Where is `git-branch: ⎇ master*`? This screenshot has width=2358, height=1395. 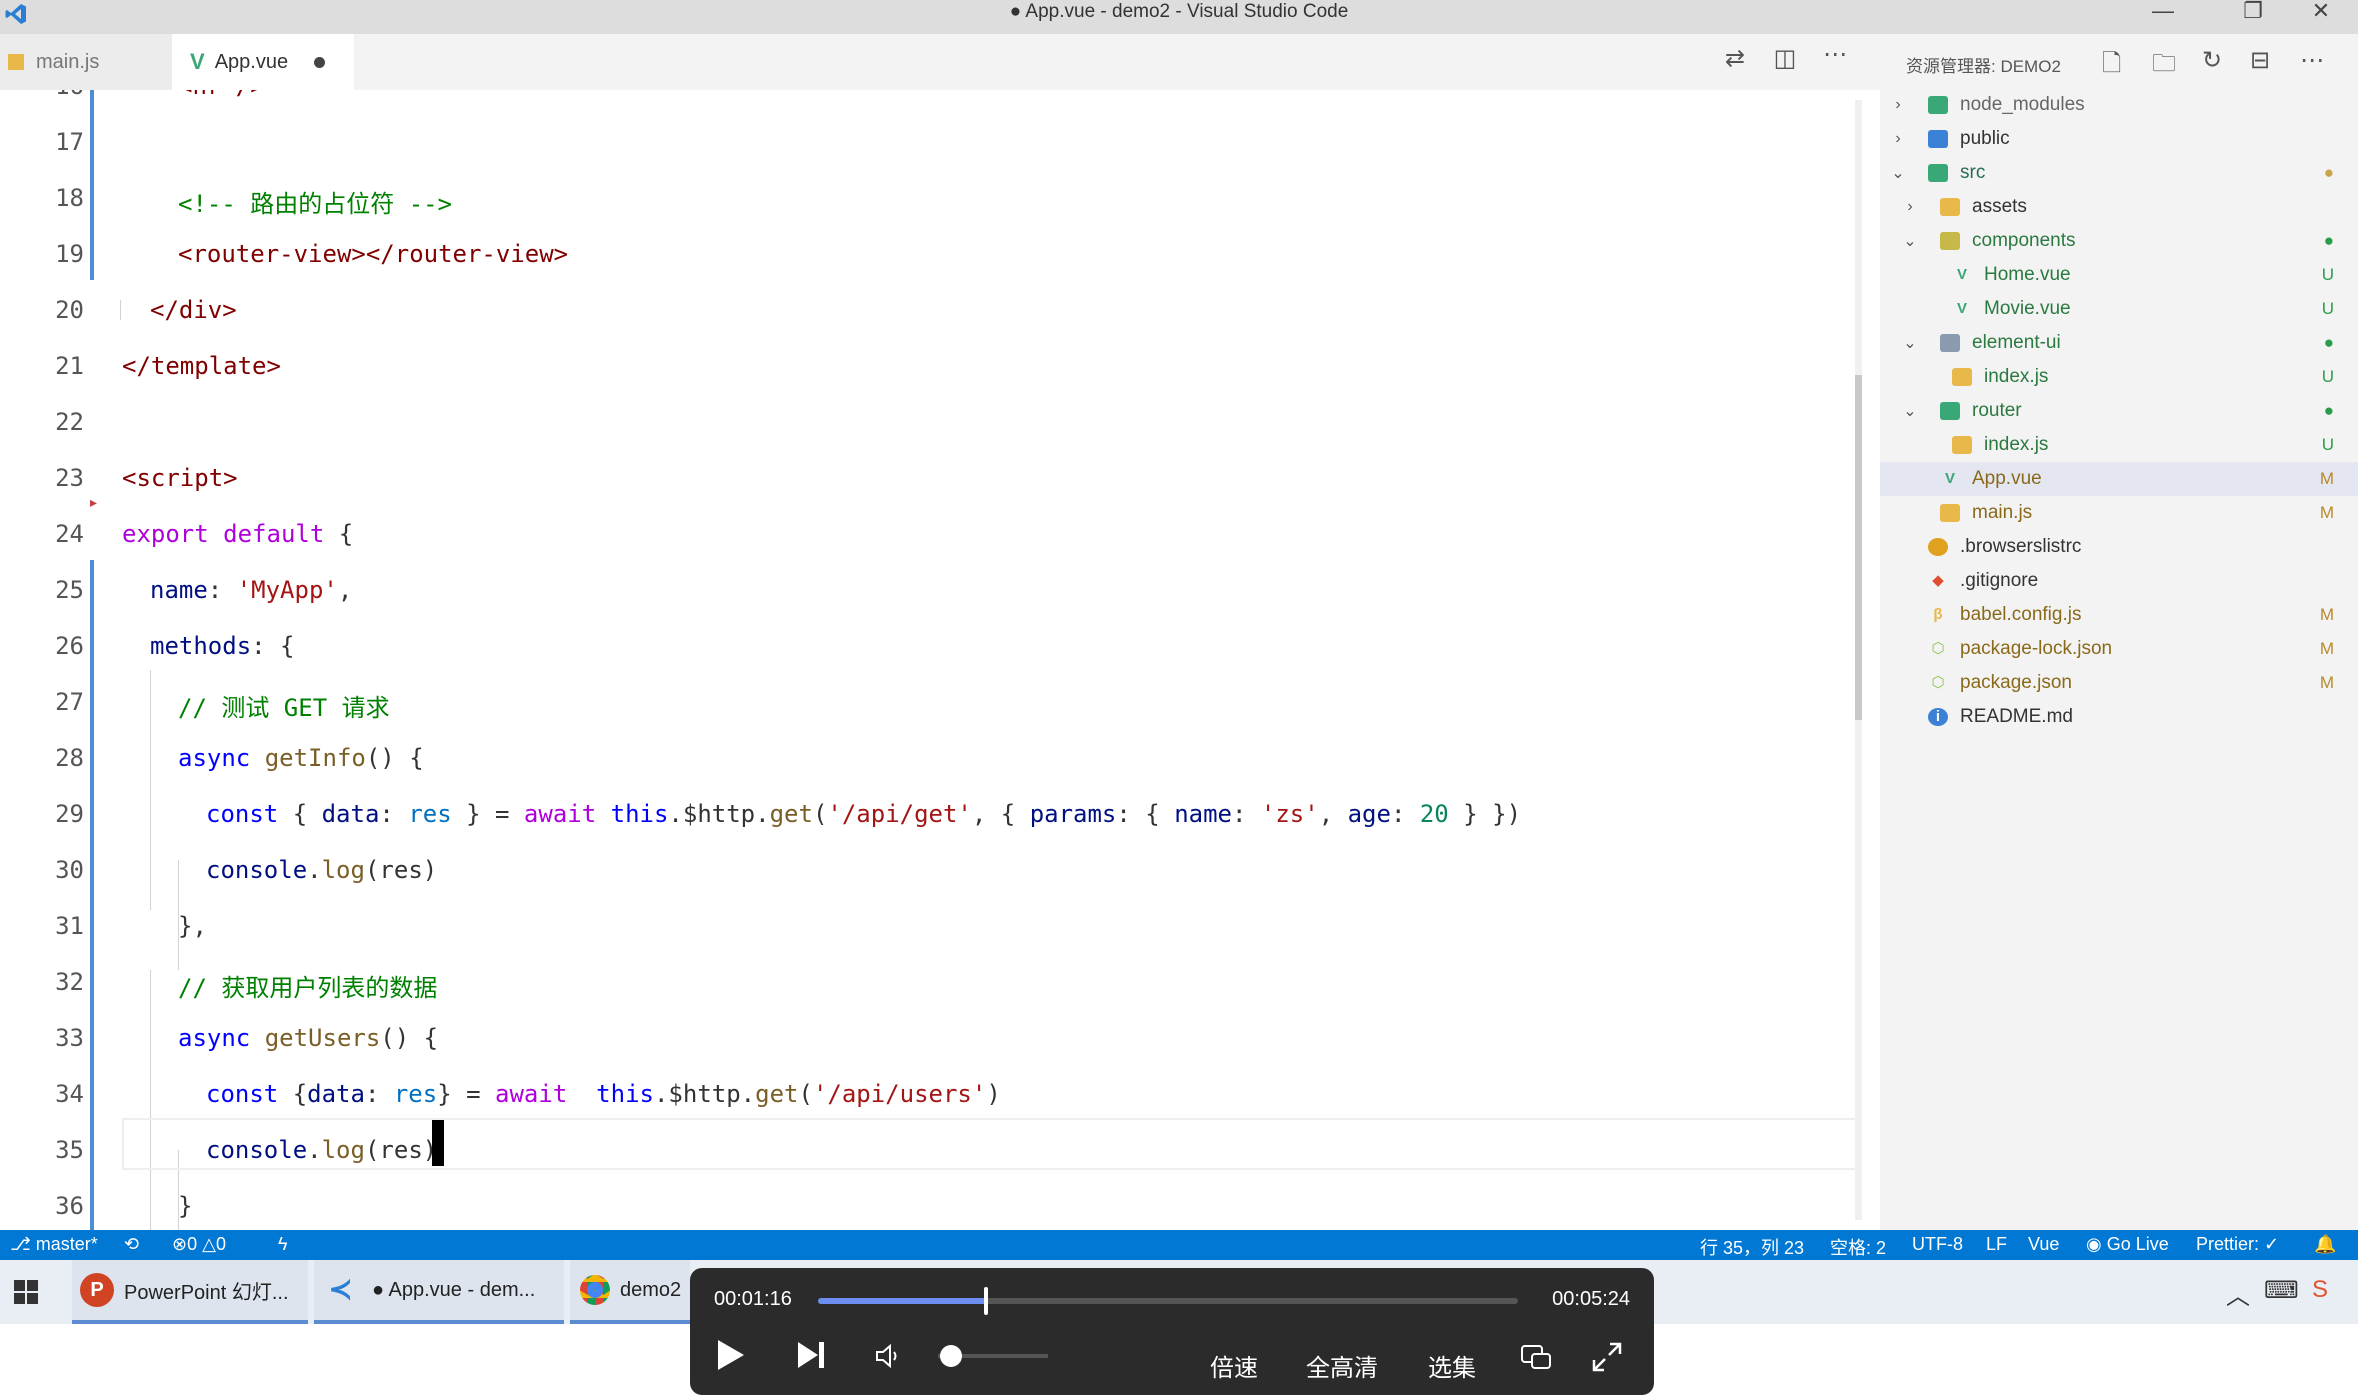 git-branch: ⎇ master* is located at coordinates (54, 1244).